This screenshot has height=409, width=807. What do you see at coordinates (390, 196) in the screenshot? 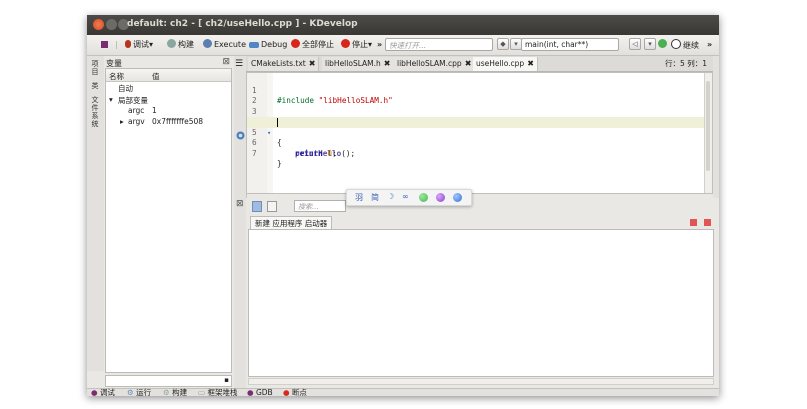
I see `ime-moon-icon: ☽` at bounding box center [390, 196].